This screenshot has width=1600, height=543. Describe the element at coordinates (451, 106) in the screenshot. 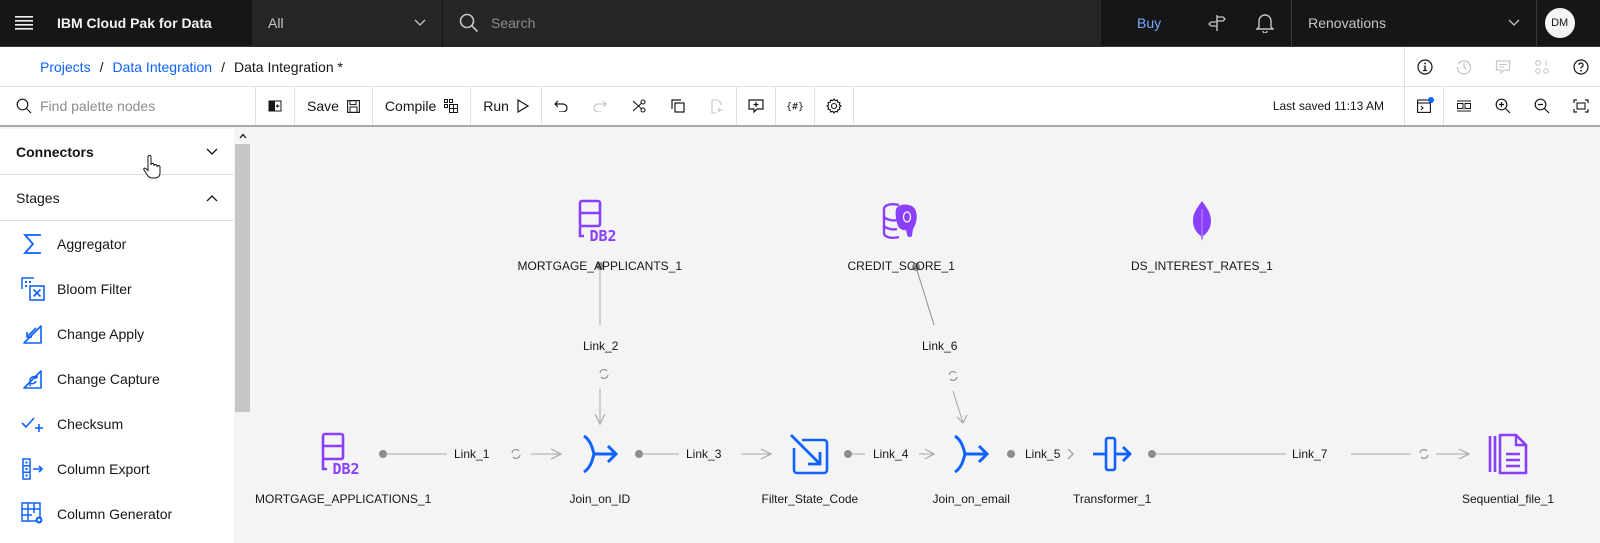

I see `compile-icon` at that location.